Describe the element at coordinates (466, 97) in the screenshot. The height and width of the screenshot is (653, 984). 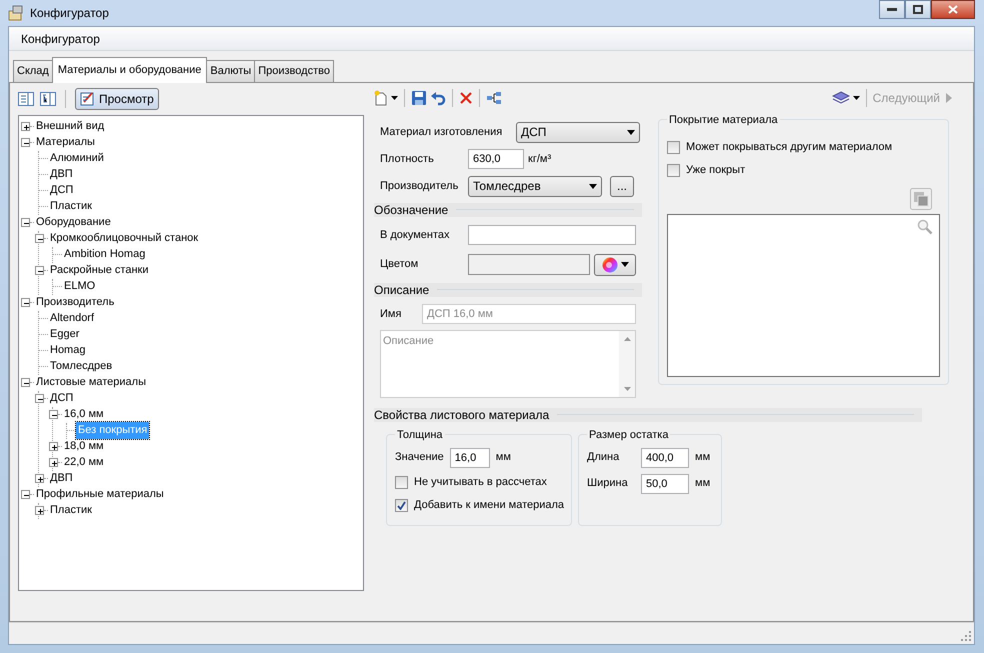
I see `delete-icon` at that location.